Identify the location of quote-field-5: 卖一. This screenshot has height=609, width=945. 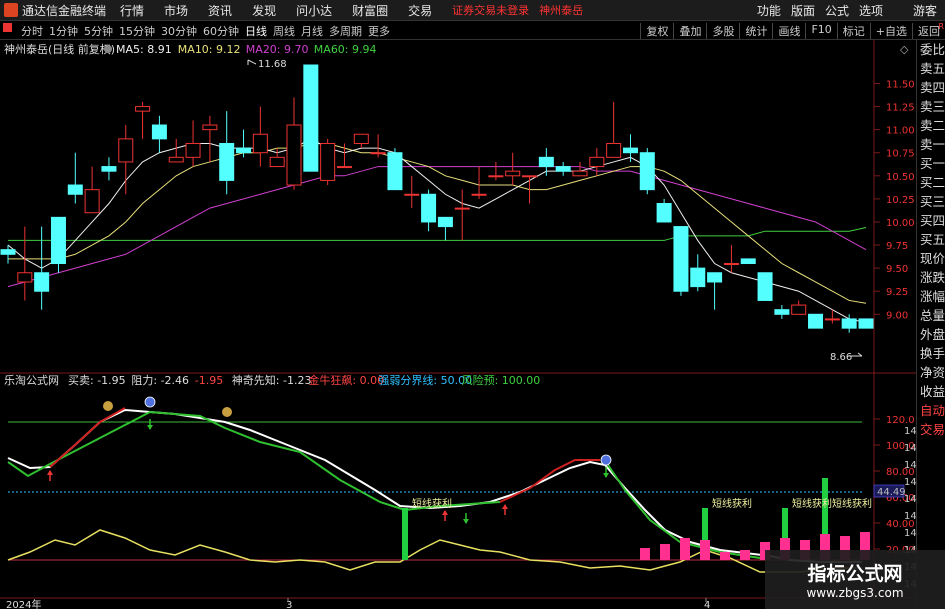
(931, 144).